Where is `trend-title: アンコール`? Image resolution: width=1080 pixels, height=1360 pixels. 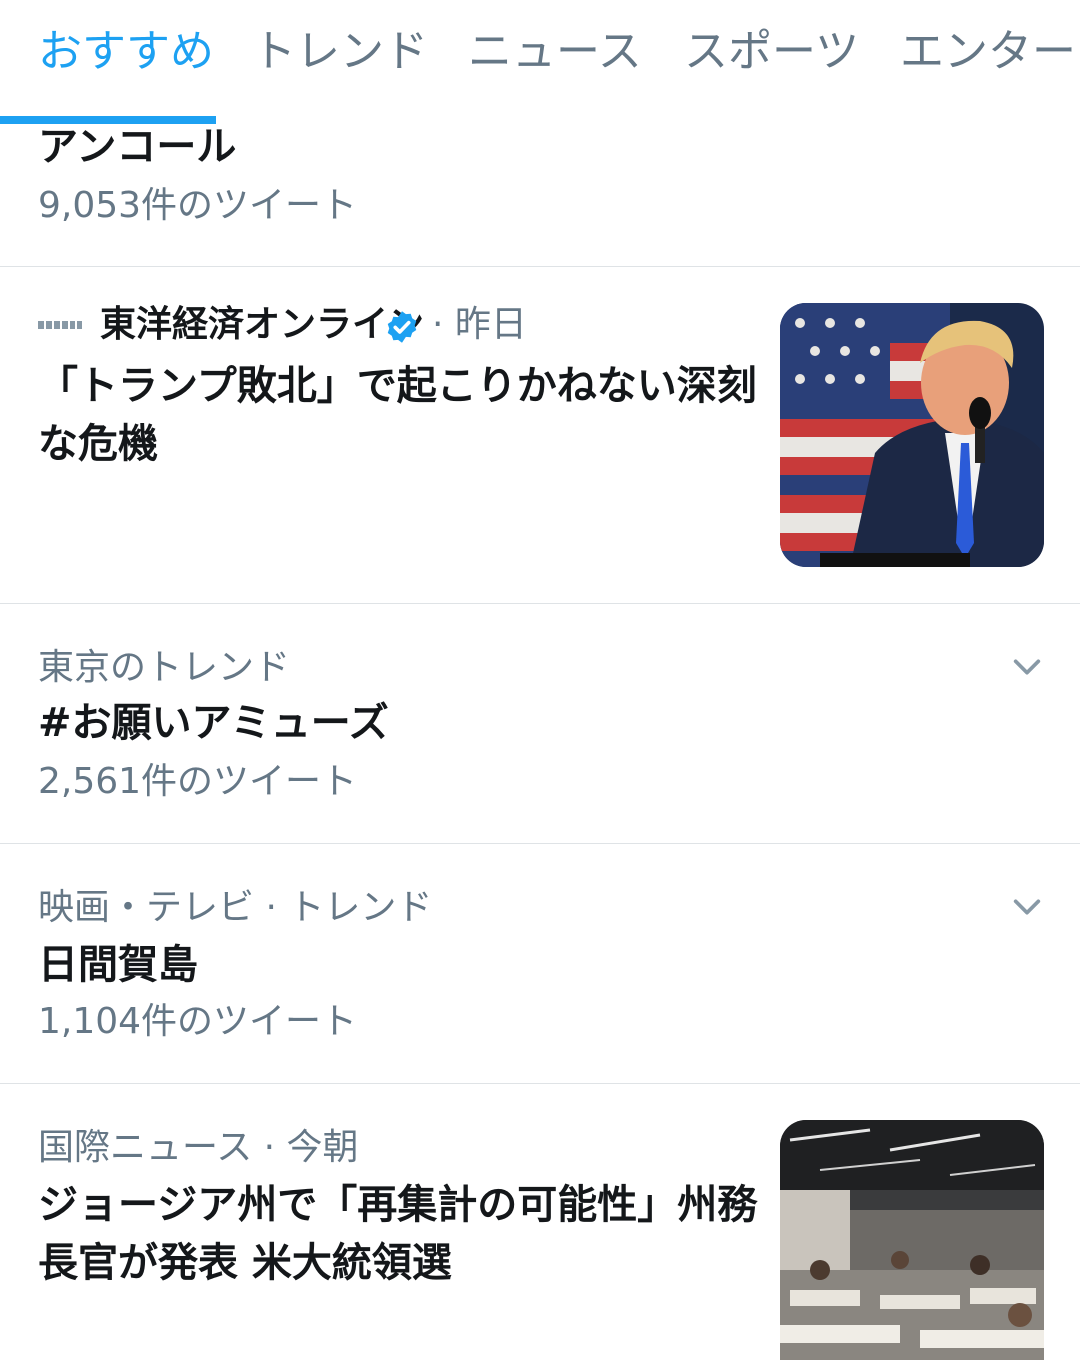
trend-title: アンコール is located at coordinates (137, 147).